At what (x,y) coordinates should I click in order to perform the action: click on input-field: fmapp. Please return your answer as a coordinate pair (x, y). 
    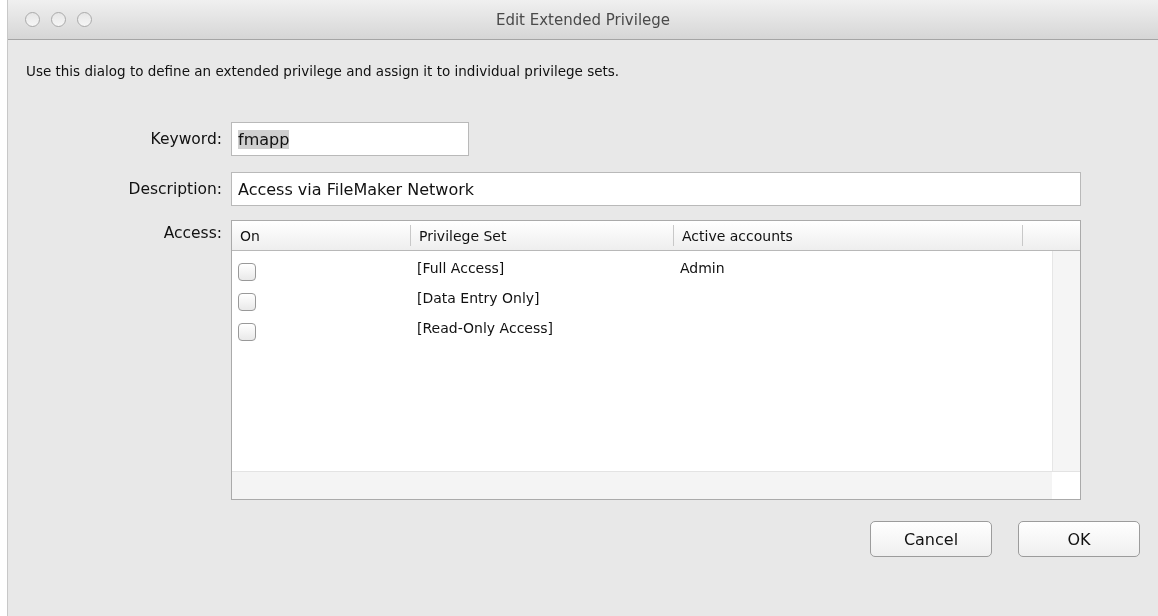
    Looking at the image, I should click on (350, 139).